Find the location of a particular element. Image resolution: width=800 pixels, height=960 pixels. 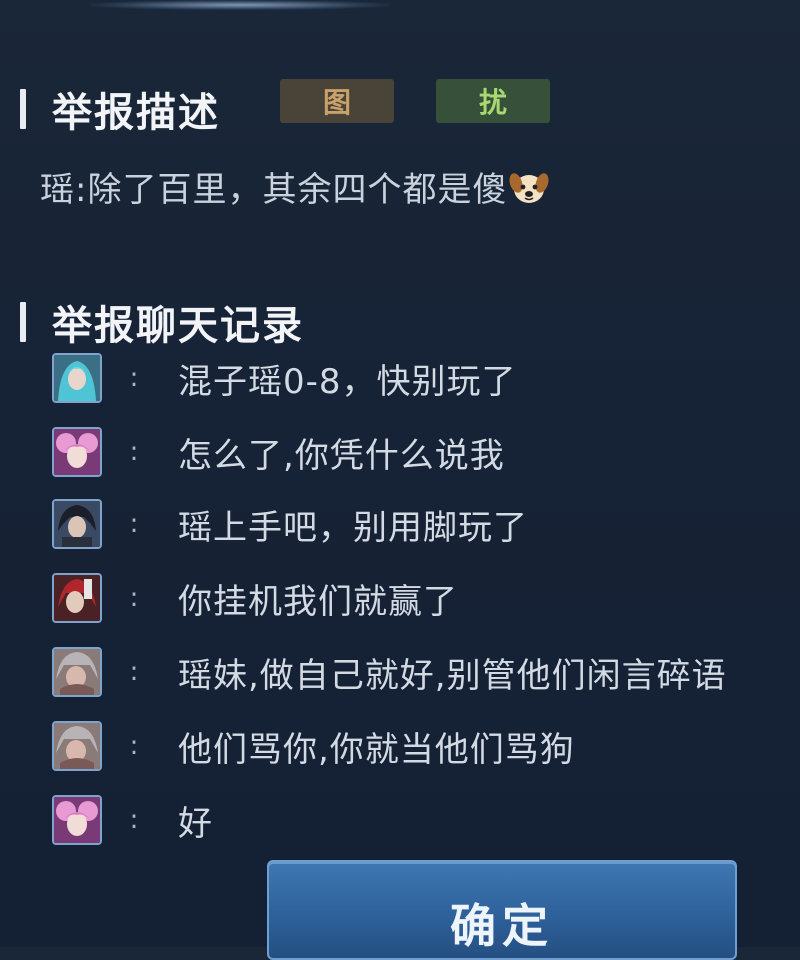

chat-message: 怎么了,你凭什么说我 is located at coordinates (341, 455).